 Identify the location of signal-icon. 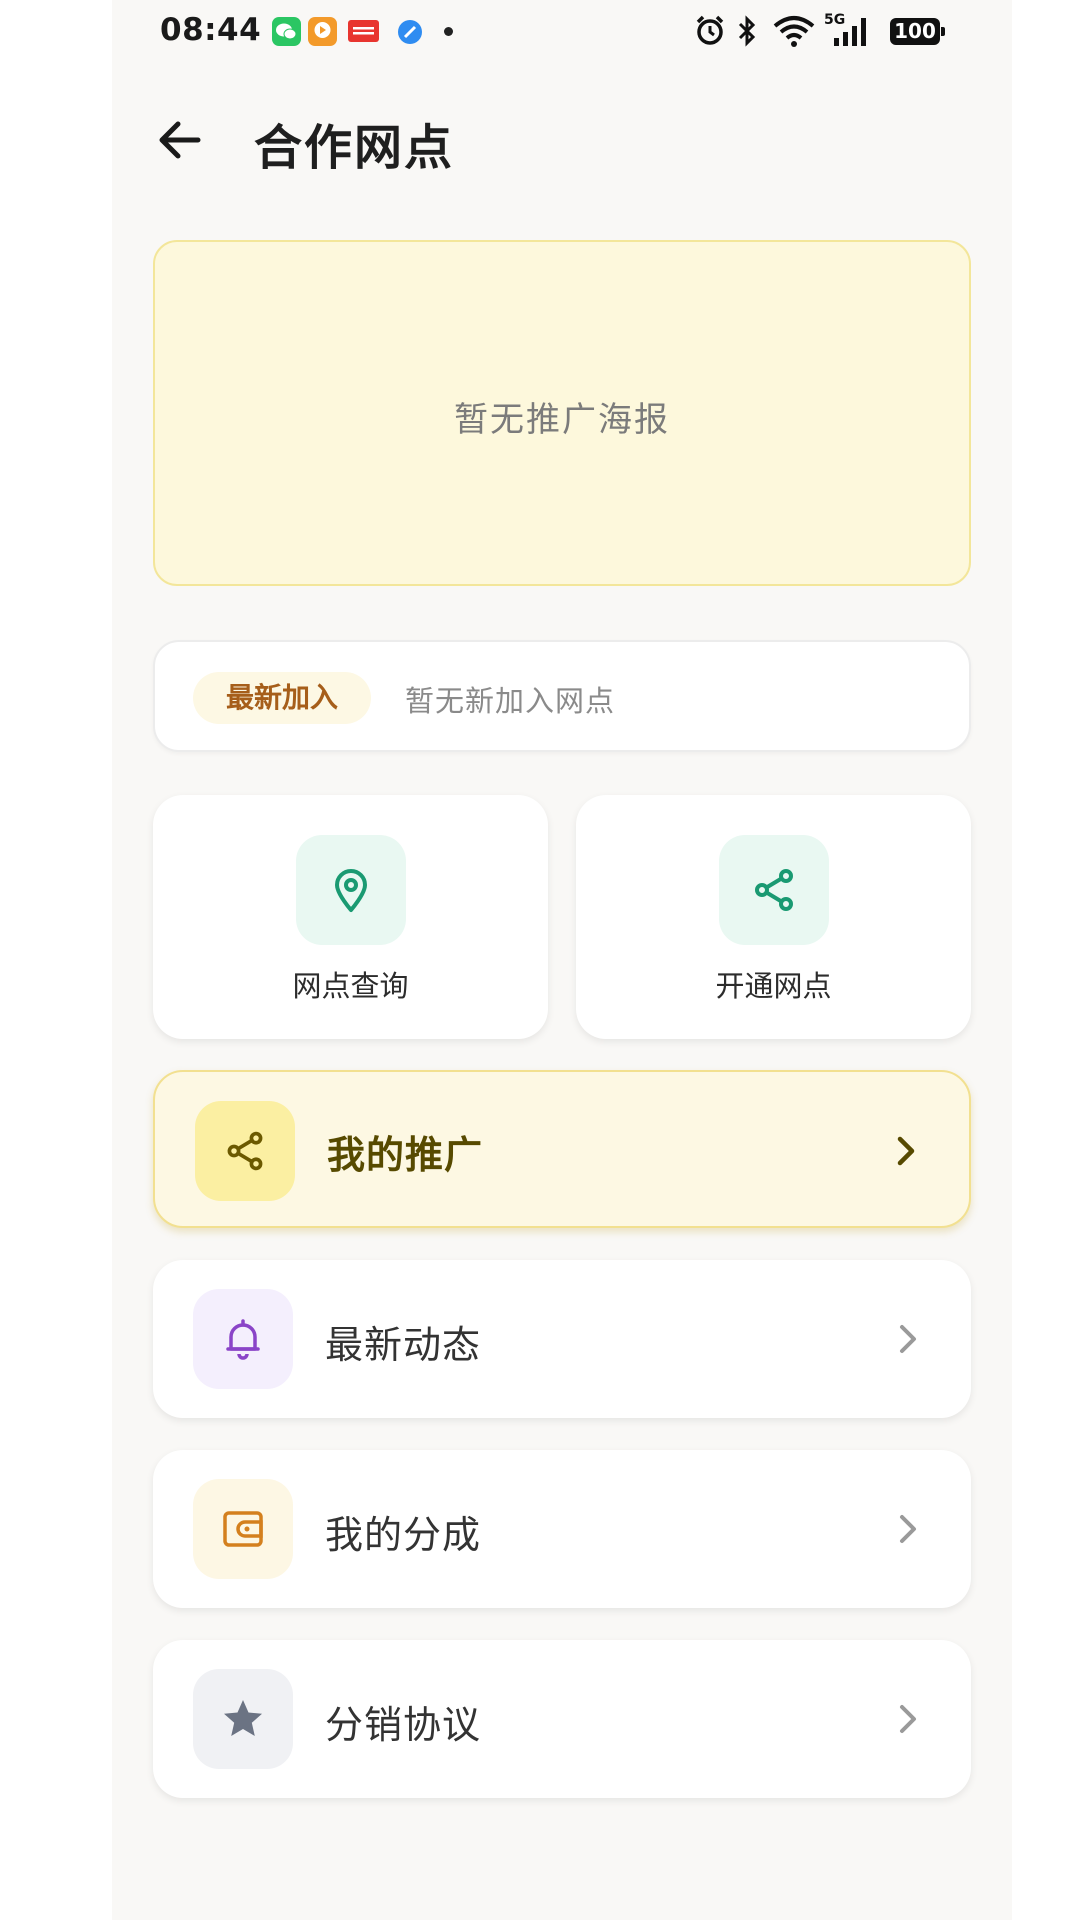
(850, 32).